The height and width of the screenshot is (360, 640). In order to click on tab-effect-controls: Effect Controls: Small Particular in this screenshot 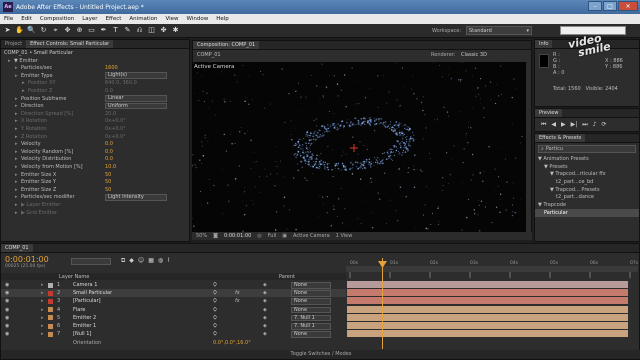, I will do `click(70, 44)`.